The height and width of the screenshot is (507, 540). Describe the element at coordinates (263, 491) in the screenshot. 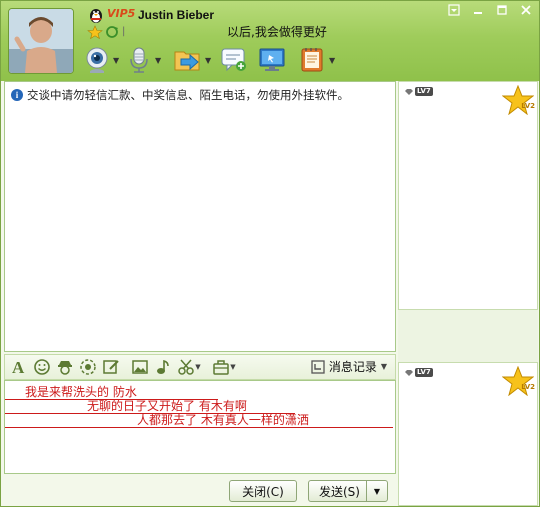

I see `close-button: 关闭(C)` at that location.